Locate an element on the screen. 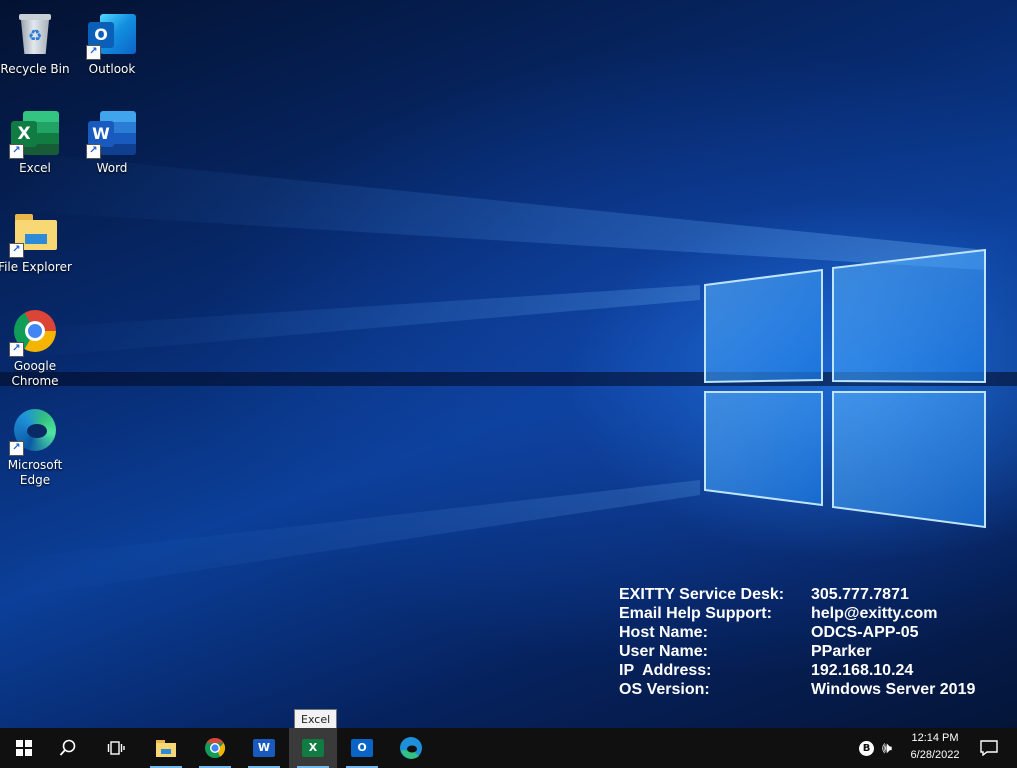 The width and height of the screenshot is (1017, 768). info-label: Host Name: is located at coordinates (663, 632).